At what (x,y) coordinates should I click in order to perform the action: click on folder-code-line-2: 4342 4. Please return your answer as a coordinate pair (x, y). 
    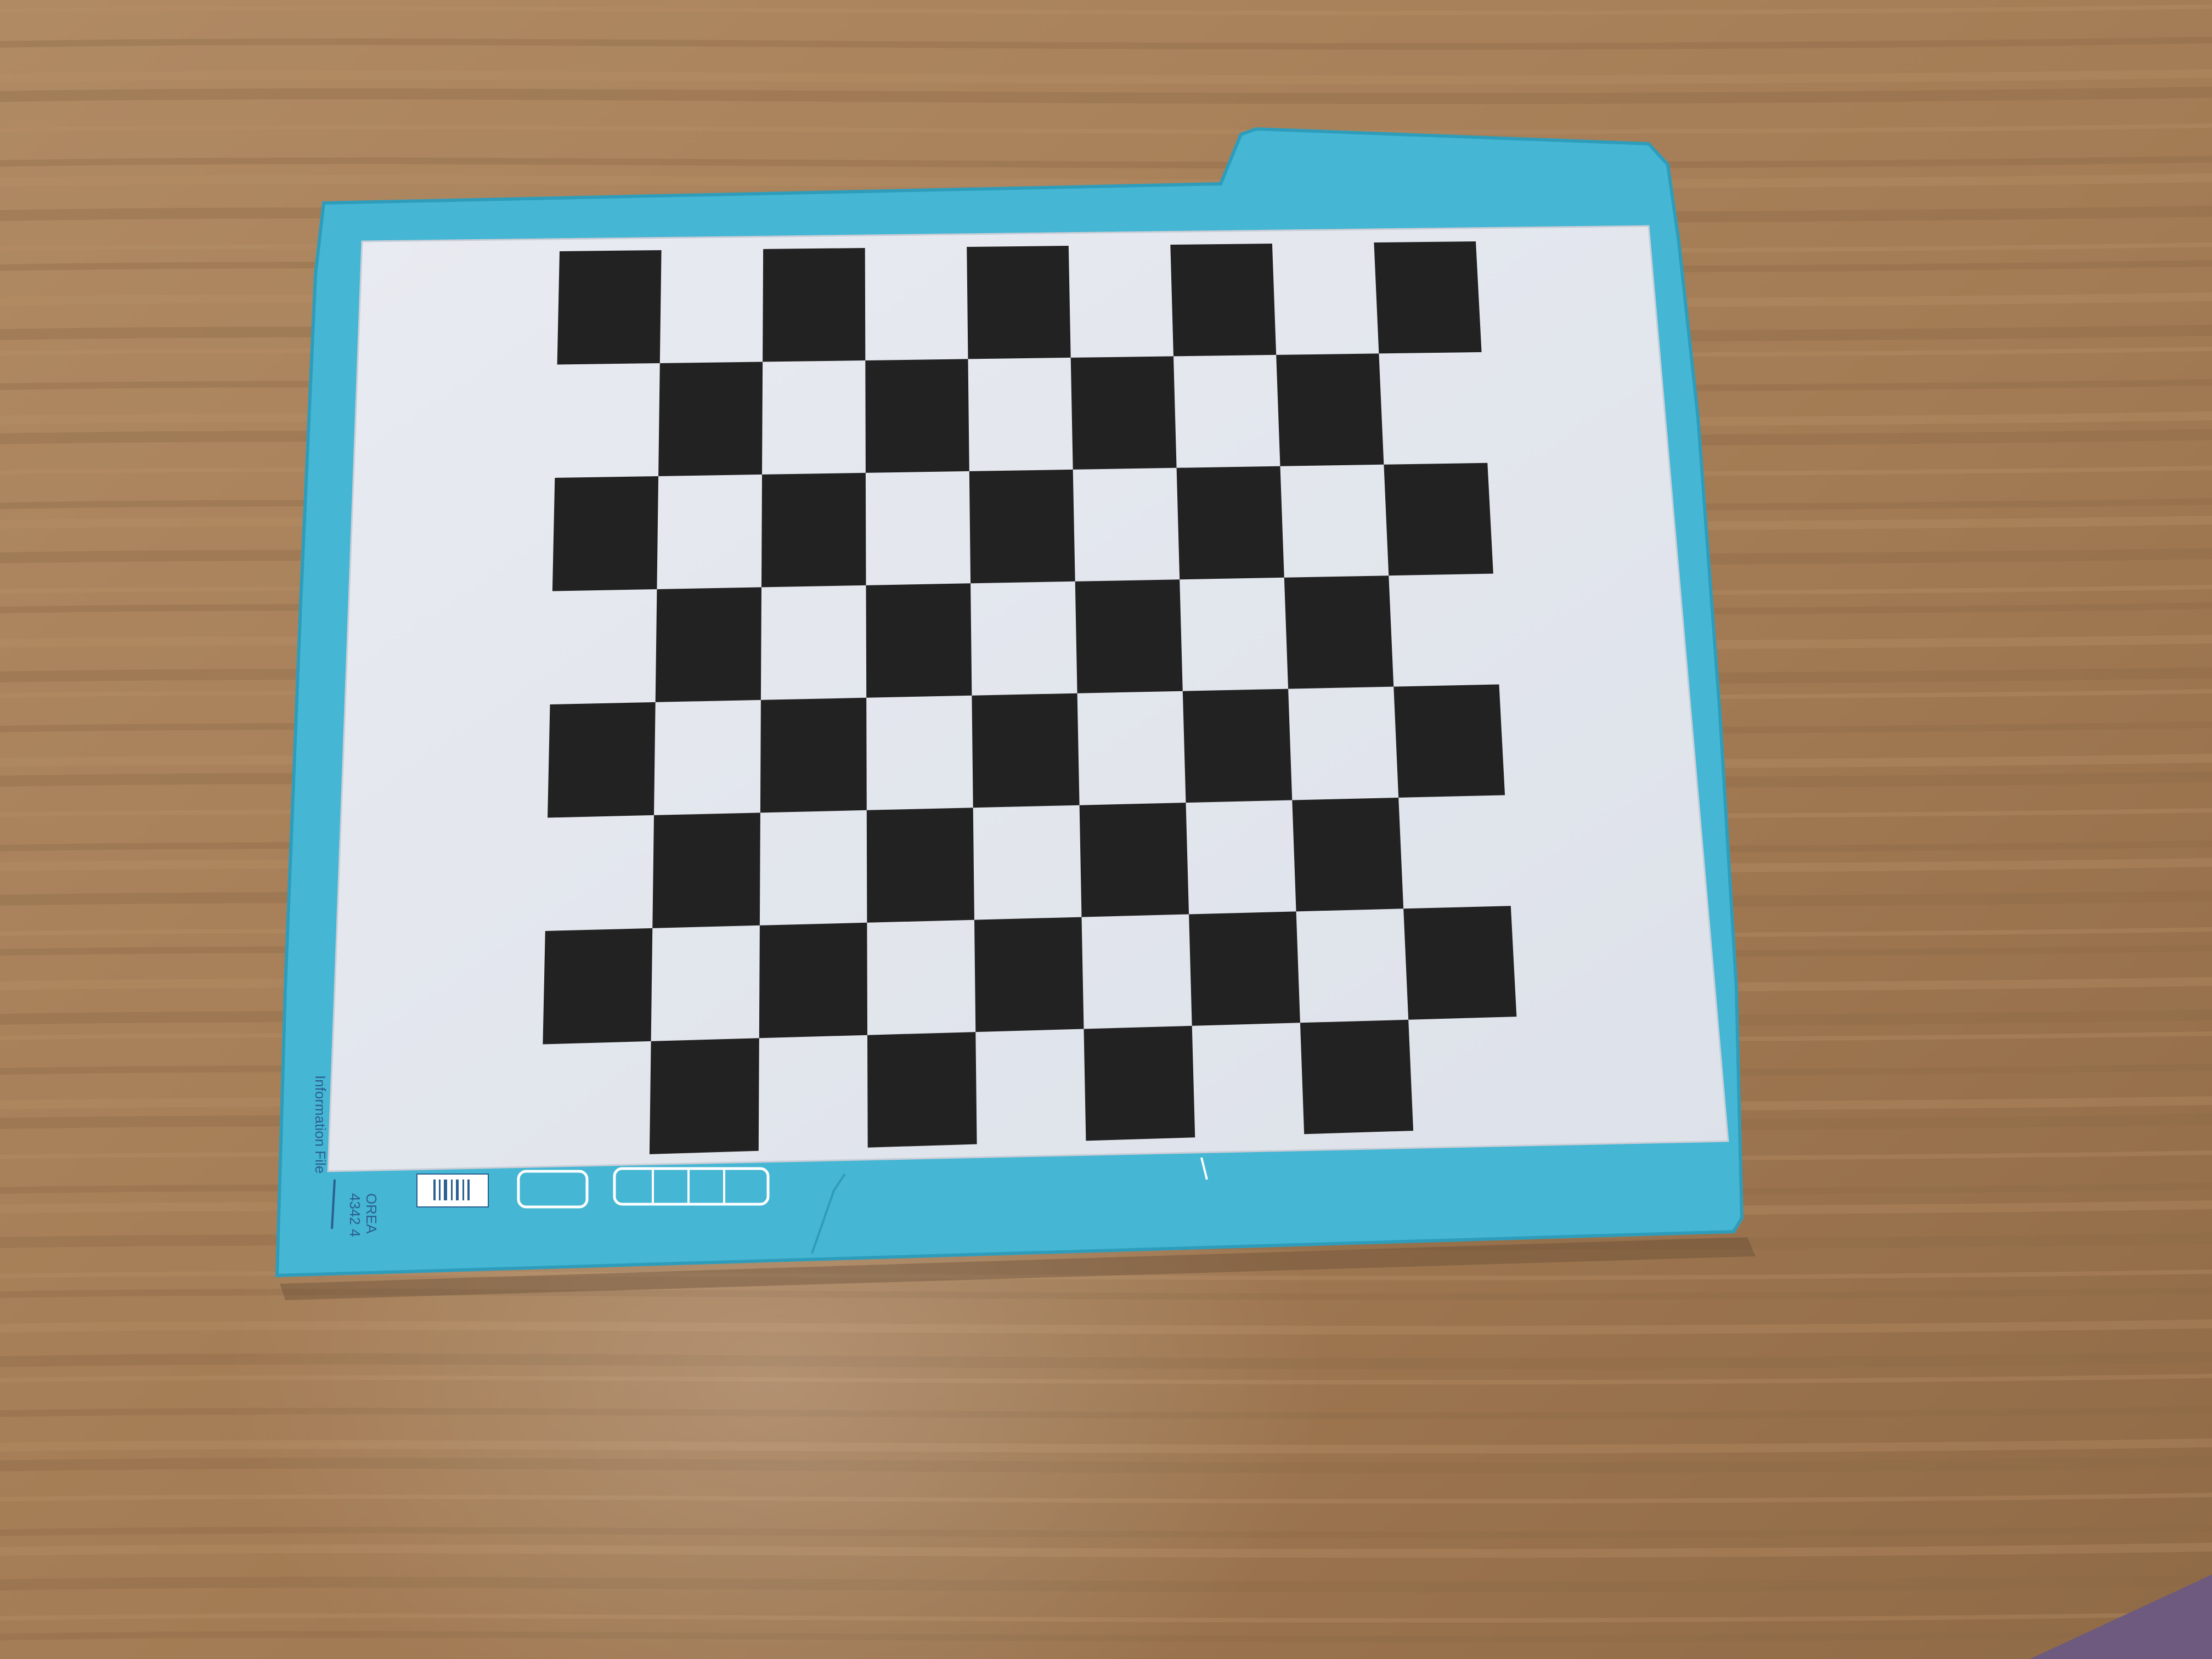
    Looking at the image, I should click on (355, 1215).